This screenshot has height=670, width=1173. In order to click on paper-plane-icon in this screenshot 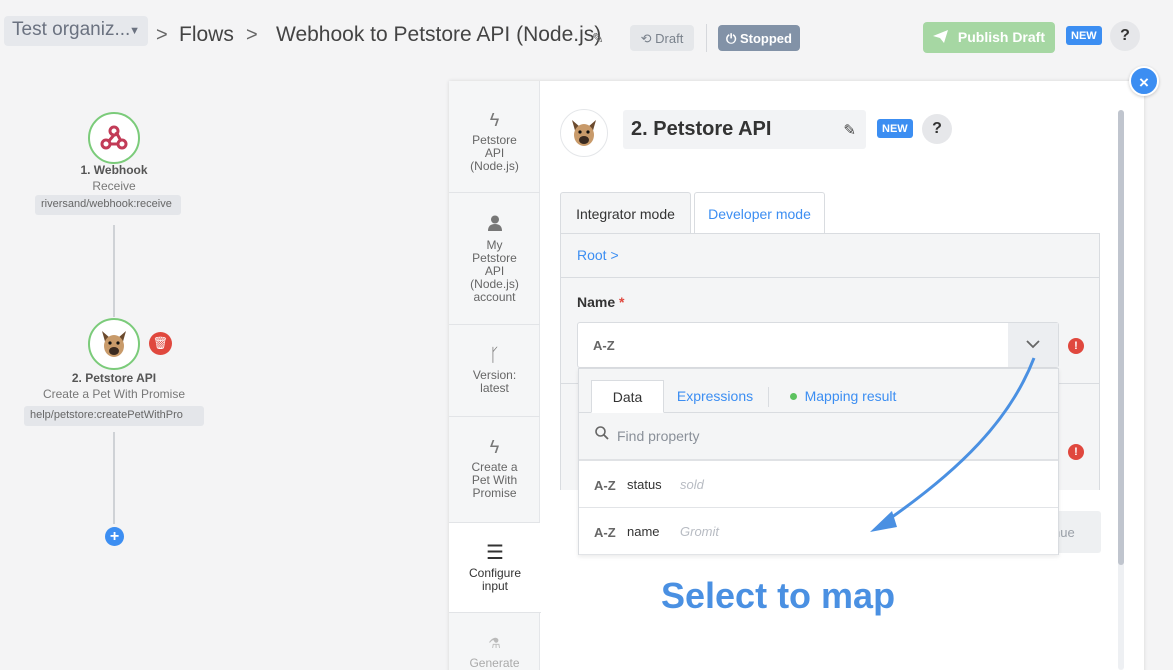, I will do `click(940, 36)`.